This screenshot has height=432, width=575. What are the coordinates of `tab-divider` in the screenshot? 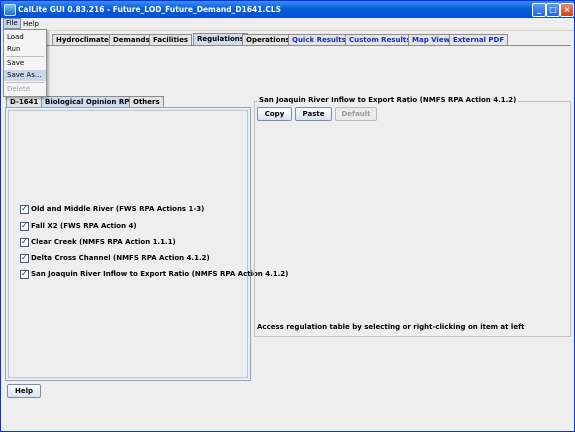 It's located at (288, 45).